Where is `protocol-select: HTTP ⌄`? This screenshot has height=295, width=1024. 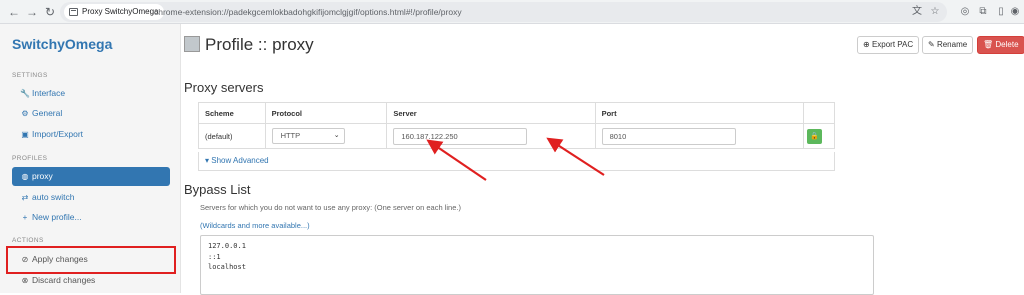 protocol-select: HTTP ⌄ is located at coordinates (308, 136).